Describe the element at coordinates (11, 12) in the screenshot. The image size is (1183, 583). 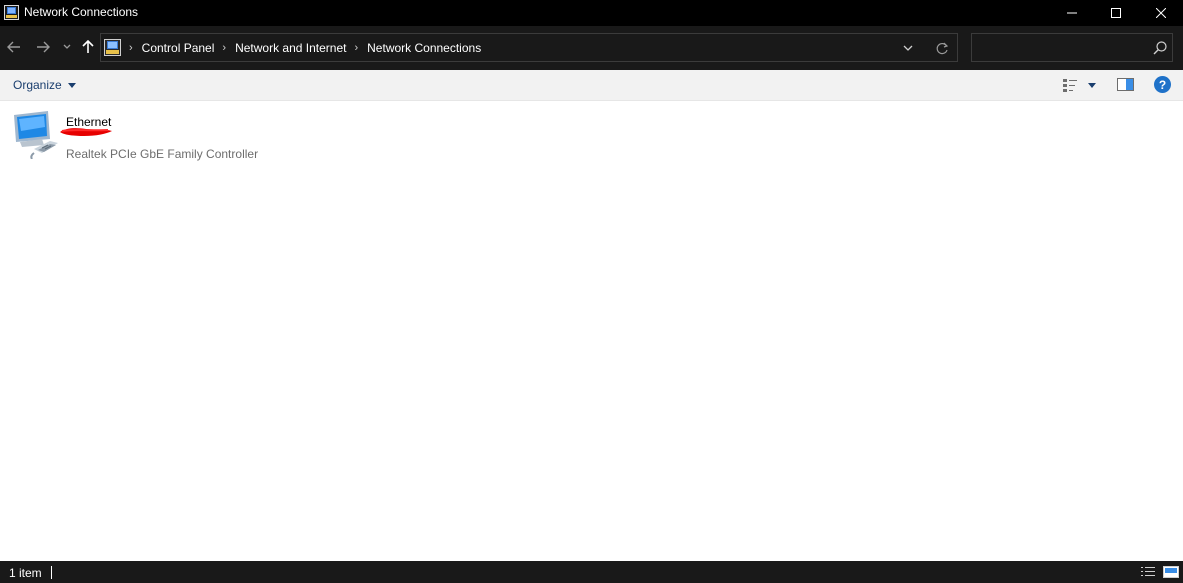
I see `network-connections-app-icon` at that location.